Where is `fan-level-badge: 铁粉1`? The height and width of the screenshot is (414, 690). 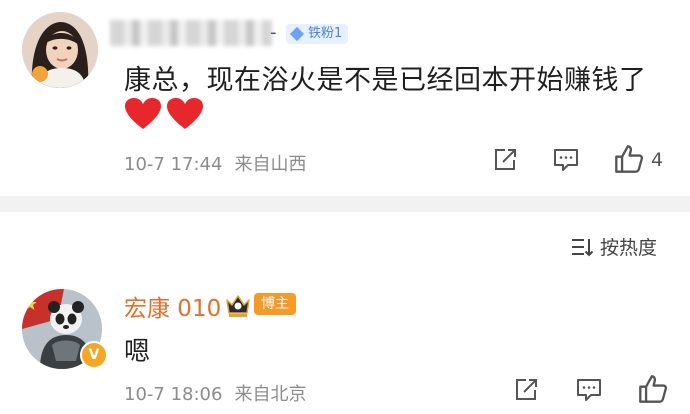 fan-level-badge: 铁粉1 is located at coordinates (317, 34).